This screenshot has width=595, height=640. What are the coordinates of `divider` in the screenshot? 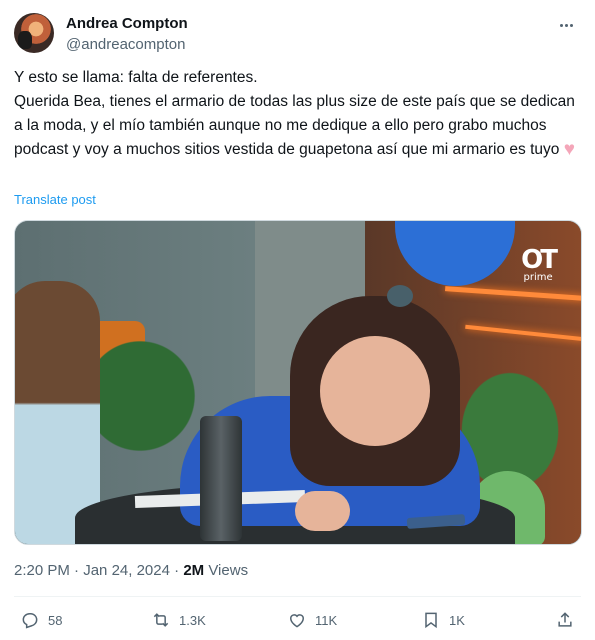 It's located at (297, 596).